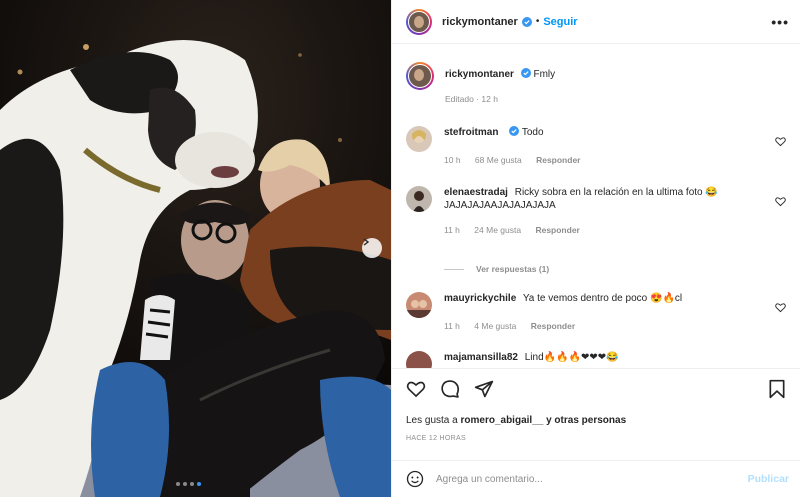 The width and height of the screenshot is (800, 497). What do you see at coordinates (454, 269) in the screenshot?
I see `replies-divider` at bounding box center [454, 269].